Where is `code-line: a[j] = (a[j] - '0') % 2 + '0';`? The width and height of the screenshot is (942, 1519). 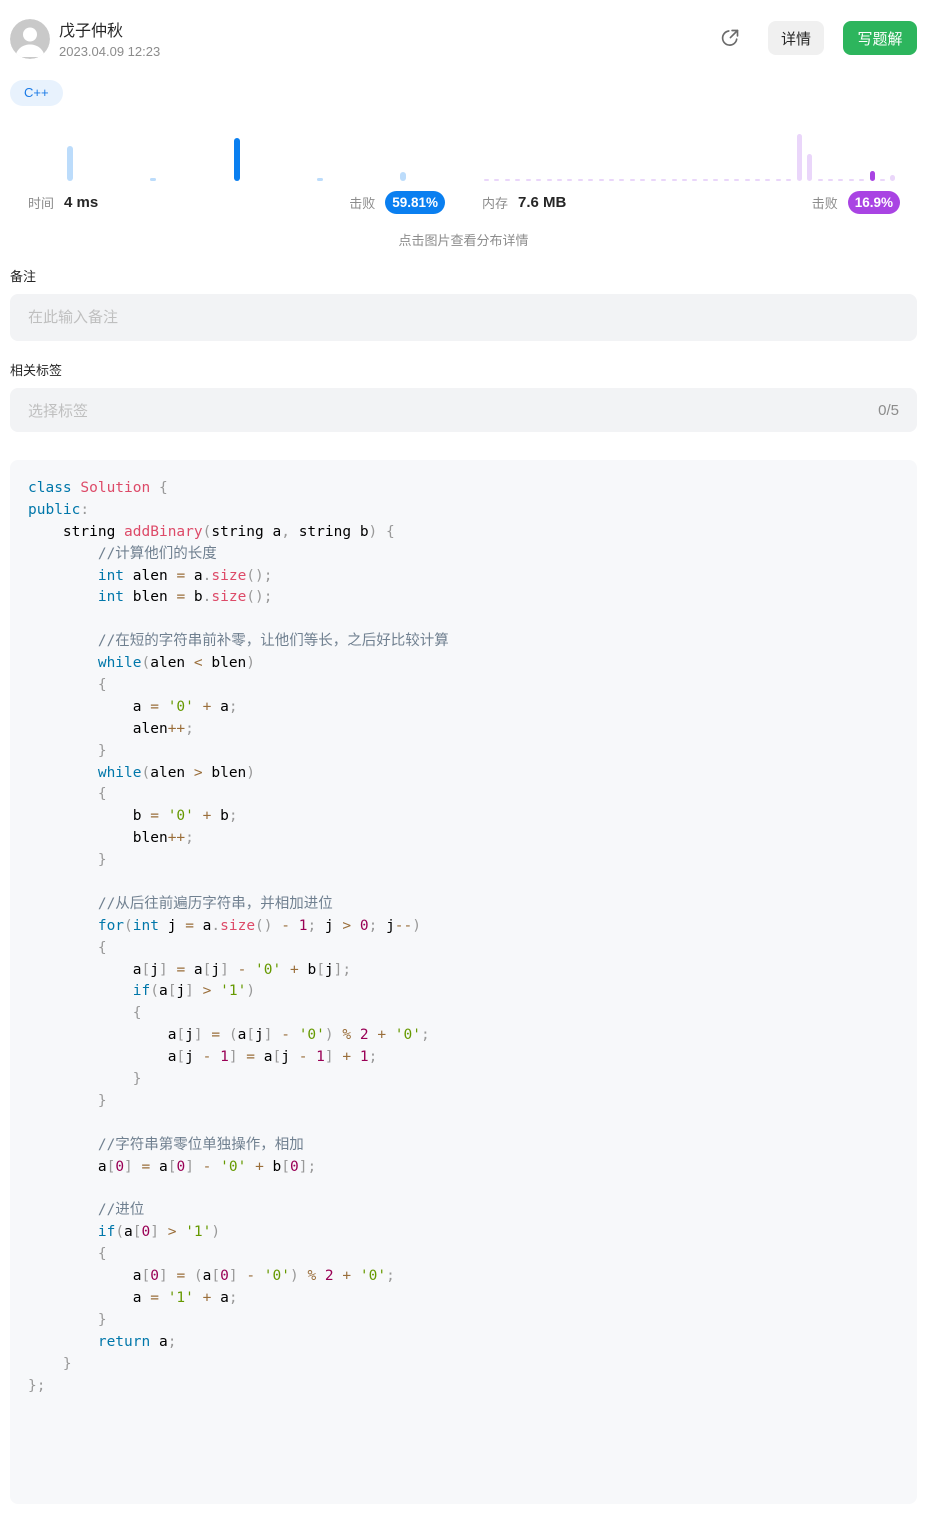 code-line: a[j] = (a[j] - '0') % 2 + '0'; is located at coordinates (463, 1036).